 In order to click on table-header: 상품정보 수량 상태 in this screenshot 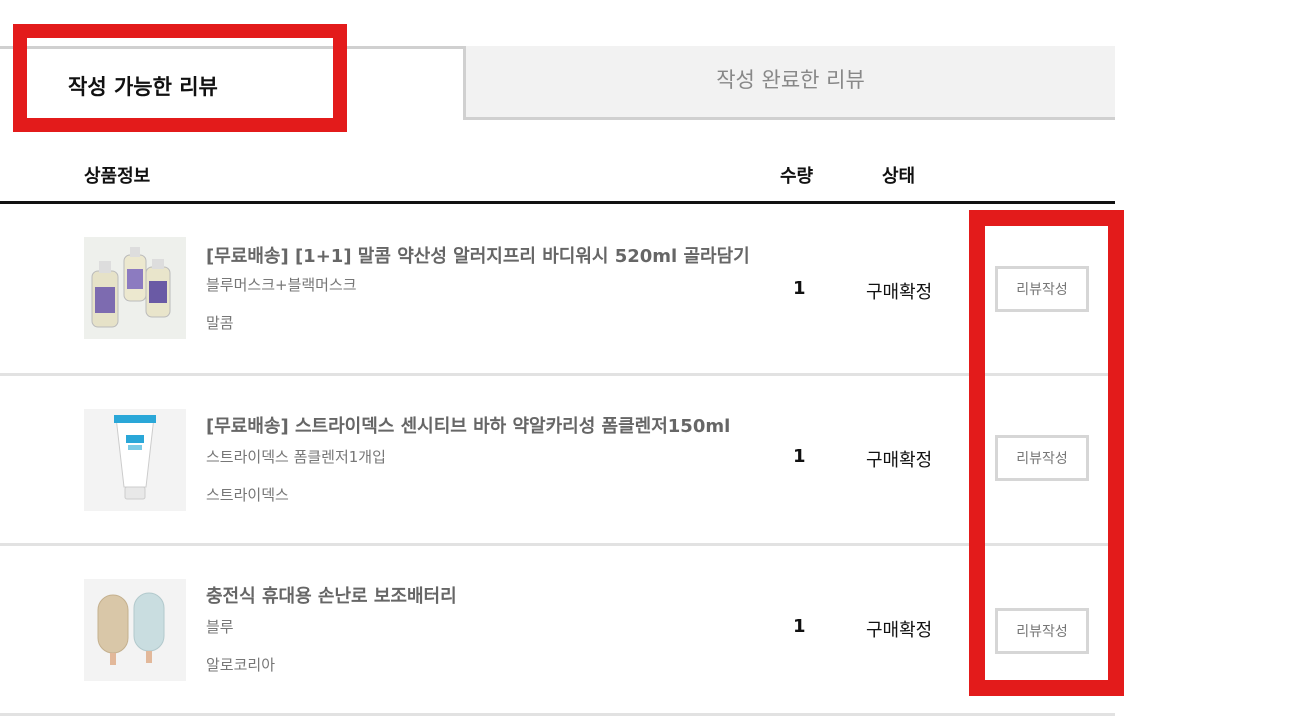, I will do `click(557, 177)`.